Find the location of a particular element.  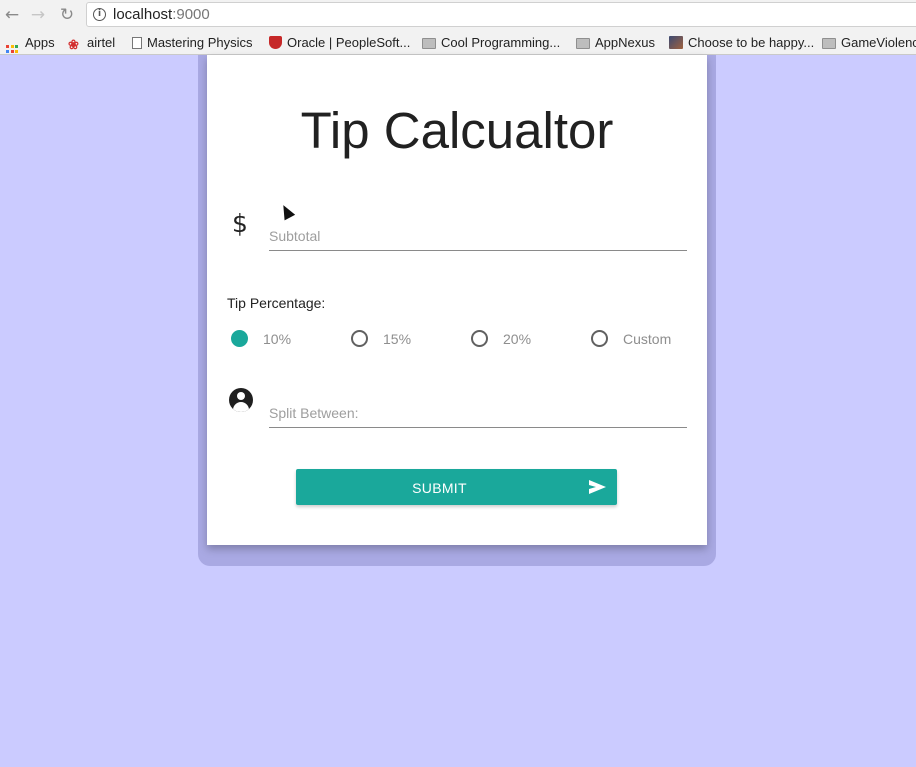

bookmark-label: AppNexus is located at coordinates (625, 42).